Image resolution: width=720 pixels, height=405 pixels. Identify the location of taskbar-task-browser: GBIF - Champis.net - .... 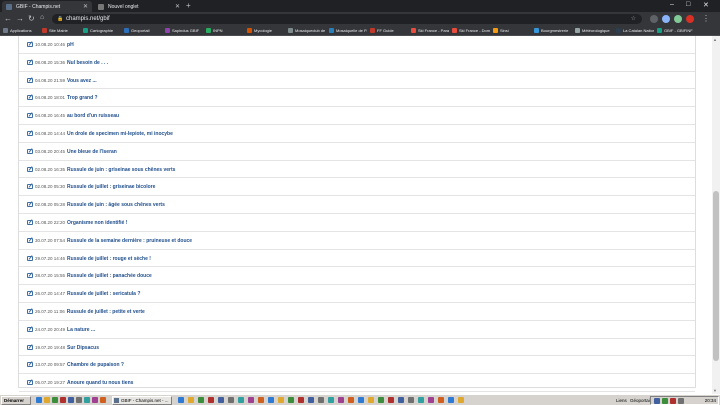
(142, 400).